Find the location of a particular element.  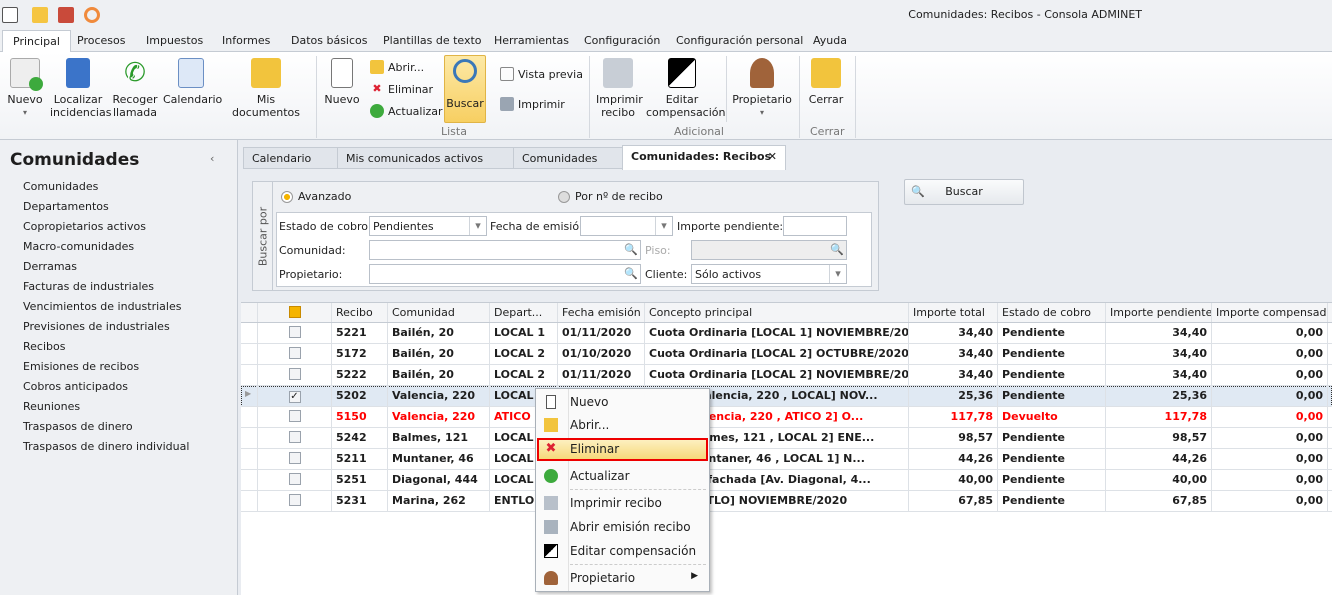

propietario-input: 🔍 is located at coordinates (505, 274).